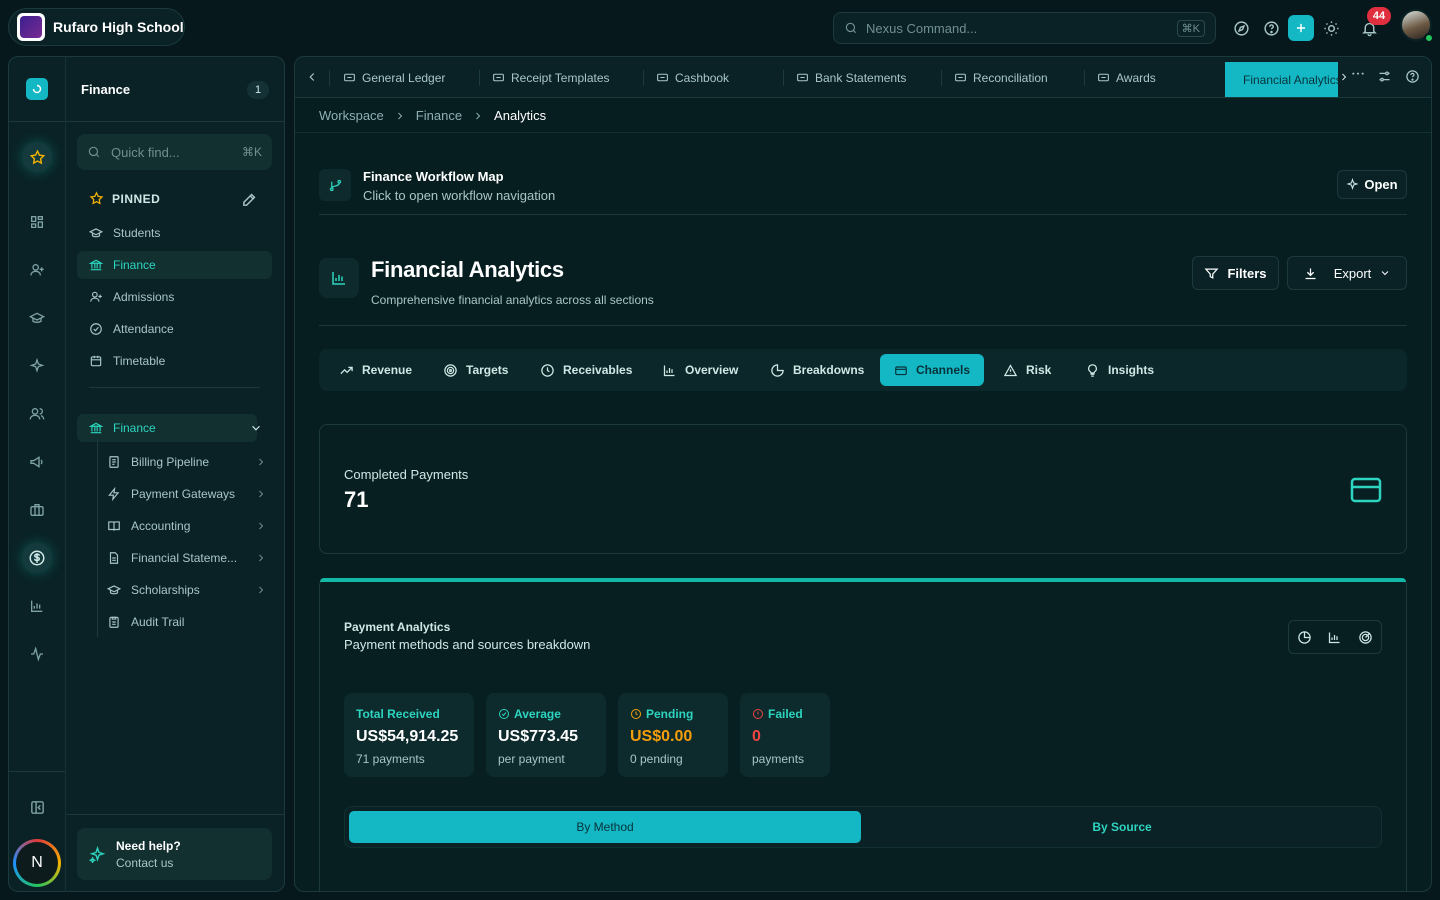  I want to click on tab-receipt-templates: Receipt Templates, so click(551, 77).